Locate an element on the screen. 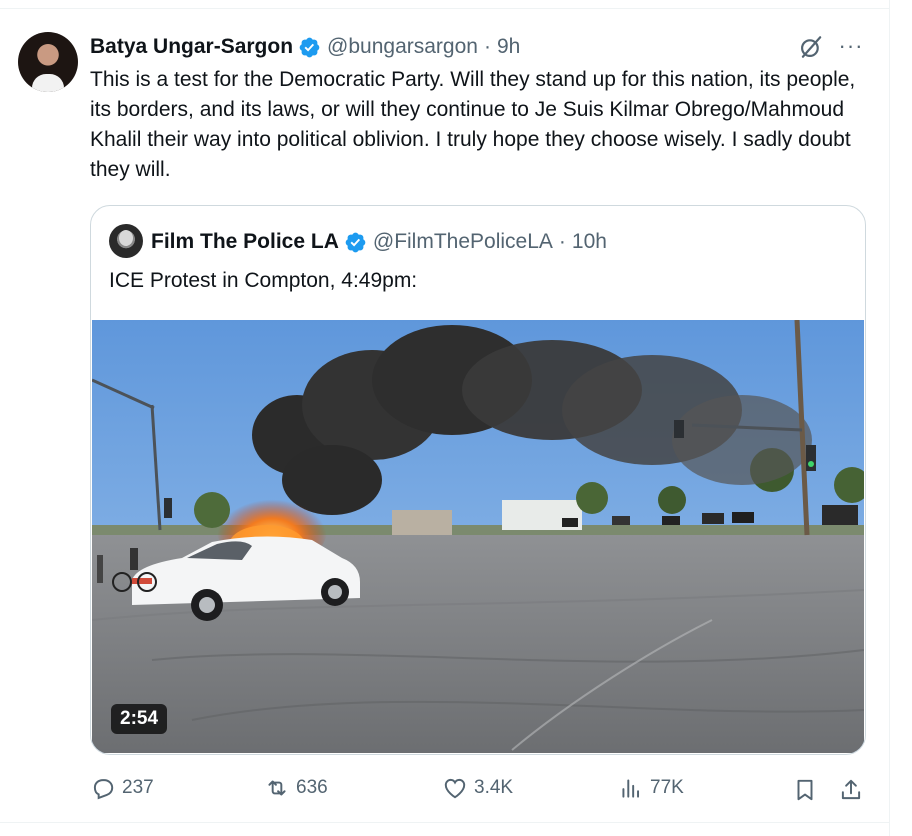 The height and width of the screenshot is (836, 912). author-avatar is located at coordinates (48, 62).